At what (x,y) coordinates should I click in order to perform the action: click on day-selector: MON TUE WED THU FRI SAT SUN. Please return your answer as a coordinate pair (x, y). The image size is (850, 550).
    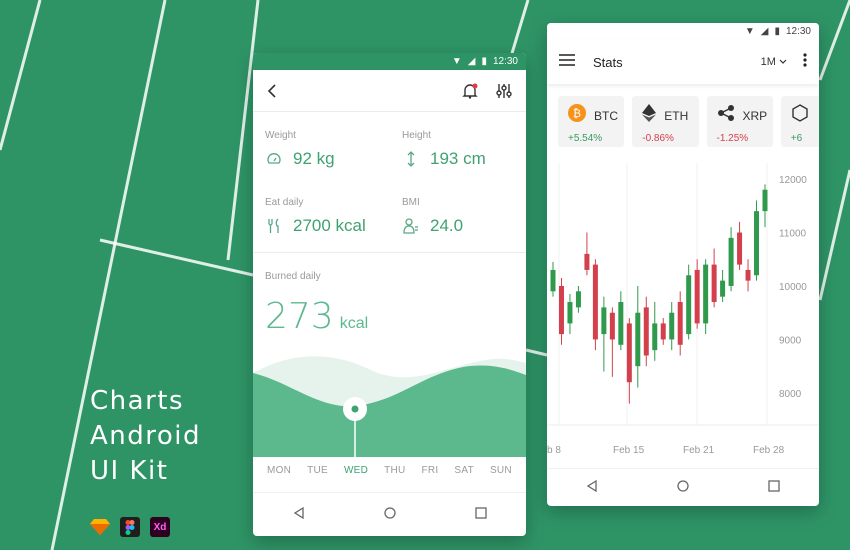
    Looking at the image, I should click on (389, 470).